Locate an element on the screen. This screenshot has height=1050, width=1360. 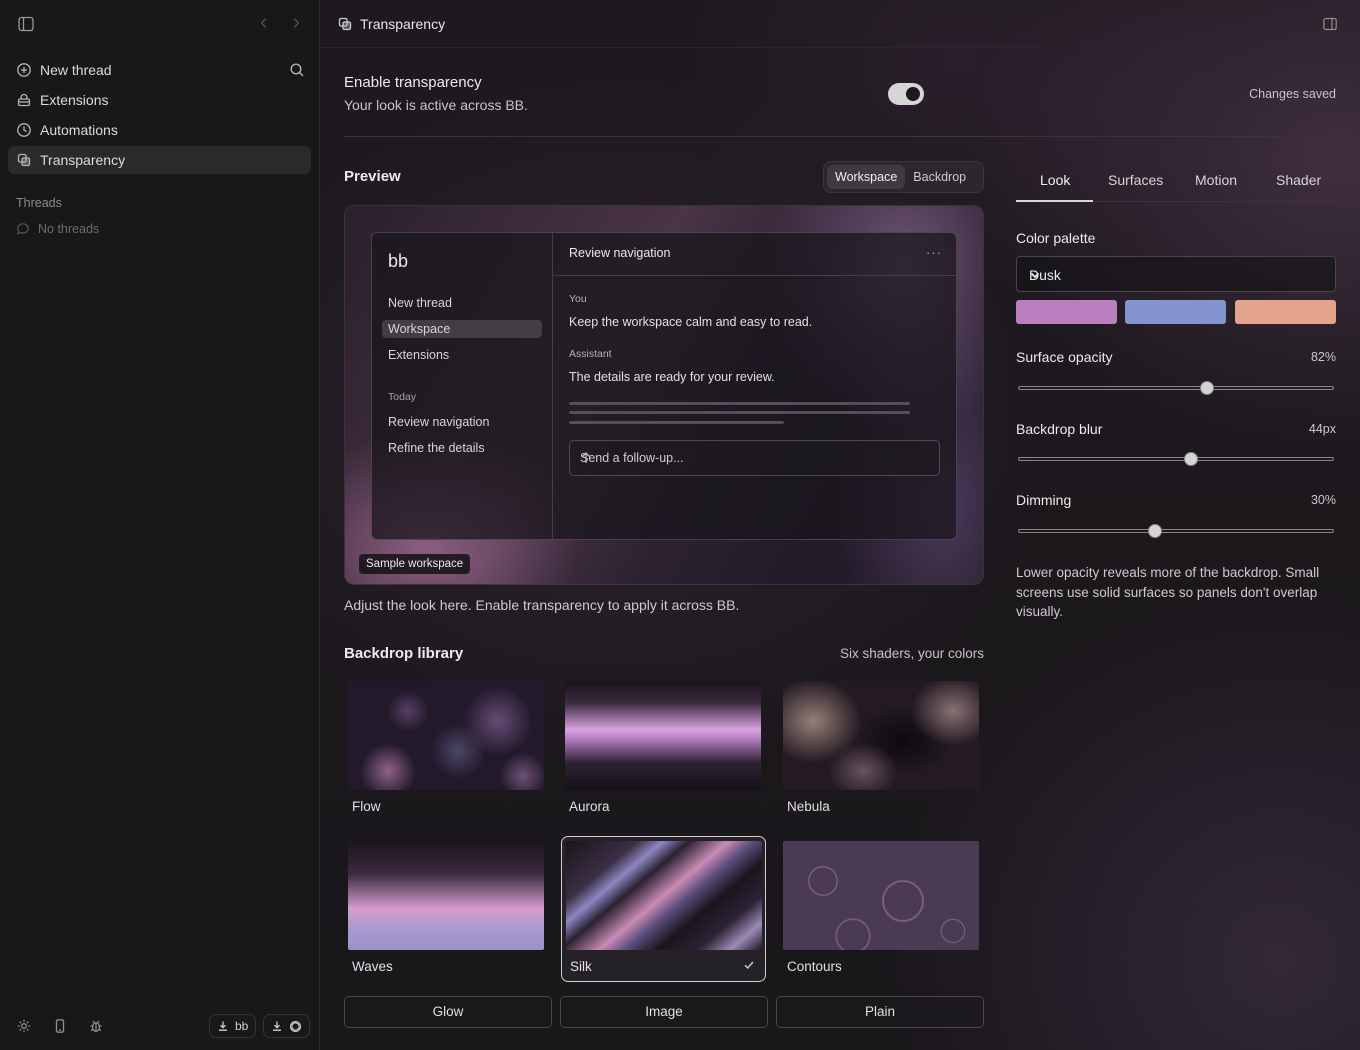
segment-backdrop: Backdrop is located at coordinates (939, 177).